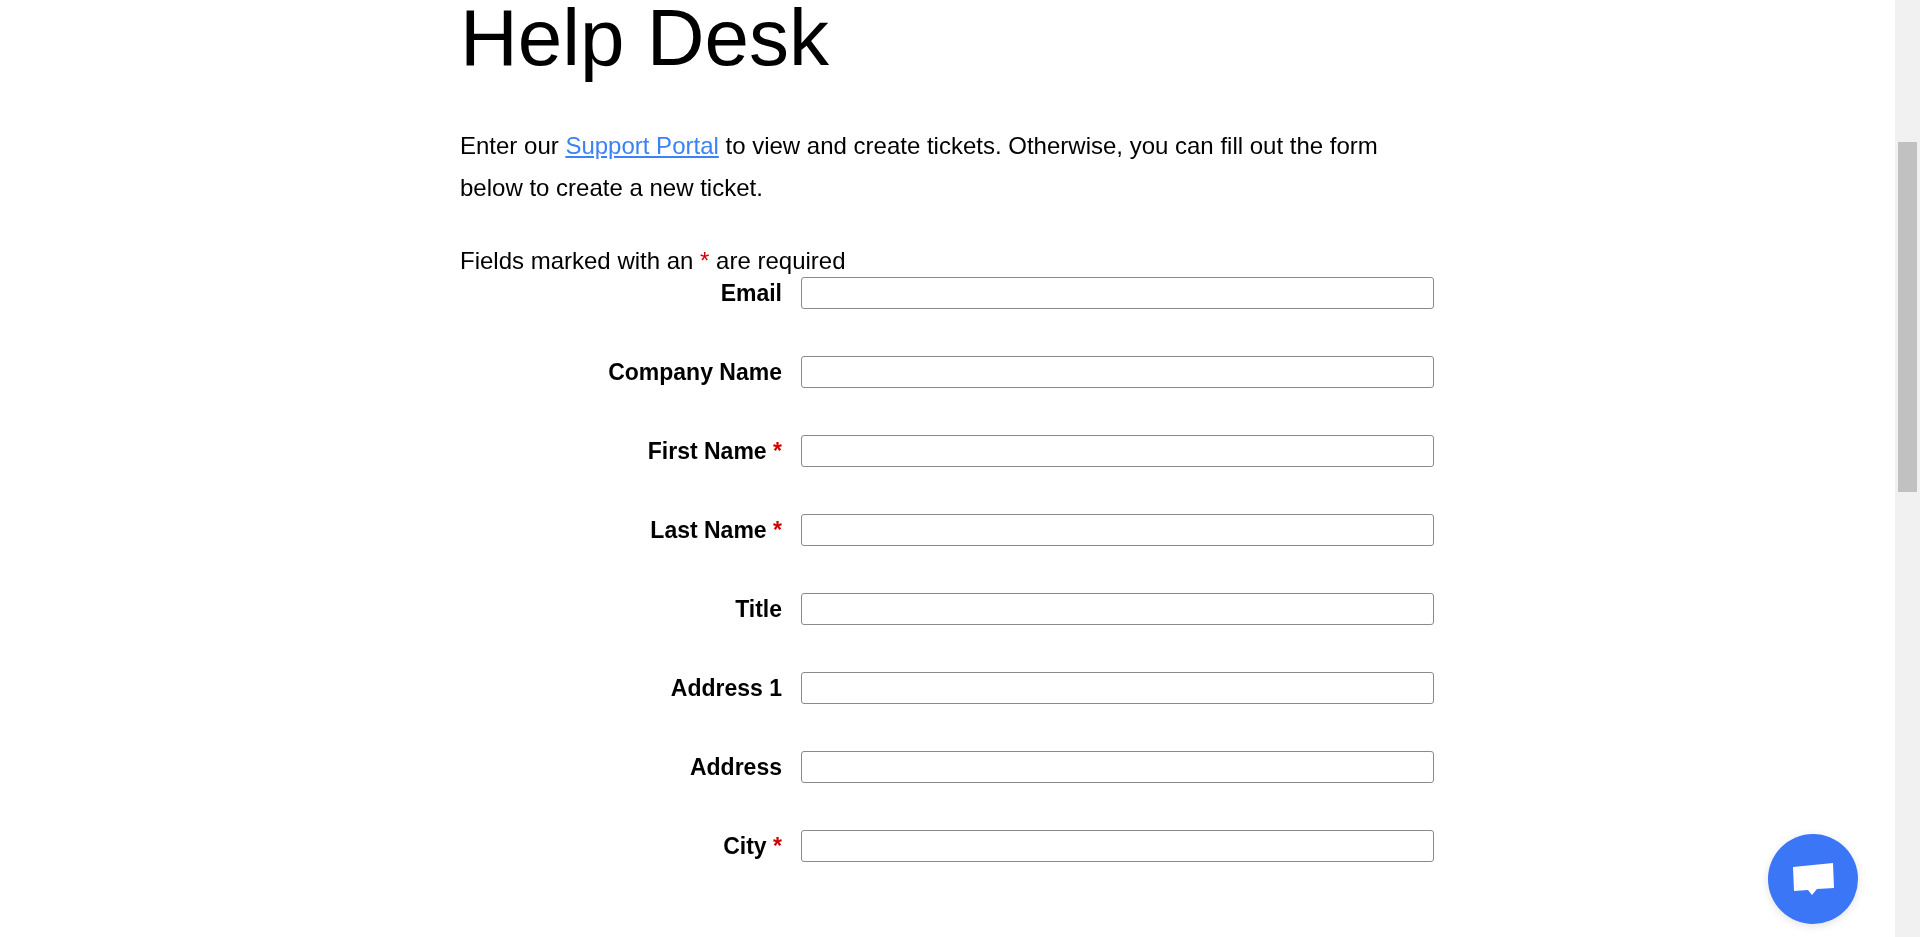 This screenshot has height=937, width=1920. Describe the element at coordinates (1907, 468) in the screenshot. I see `scrollbar` at that location.